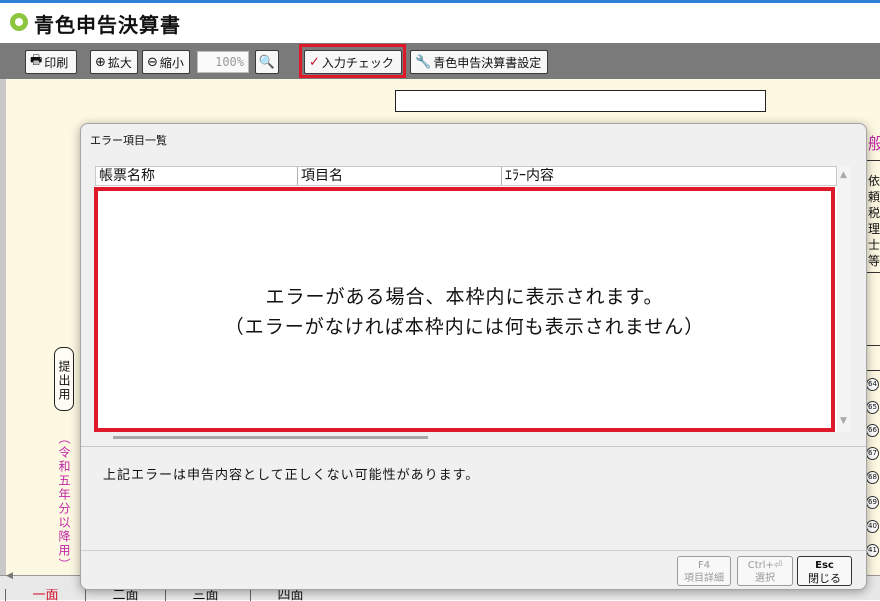 The width and height of the screenshot is (880, 601). Describe the element at coordinates (580, 101) in the screenshot. I see `form-input-box` at that location.